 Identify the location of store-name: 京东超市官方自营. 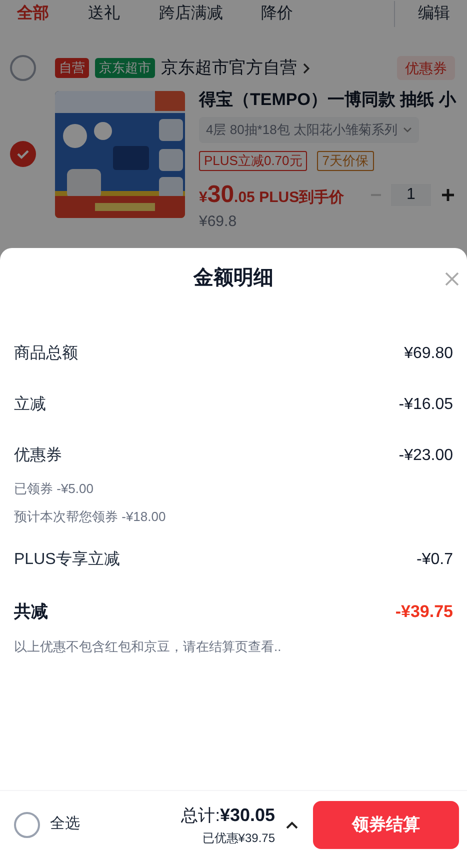
(229, 68).